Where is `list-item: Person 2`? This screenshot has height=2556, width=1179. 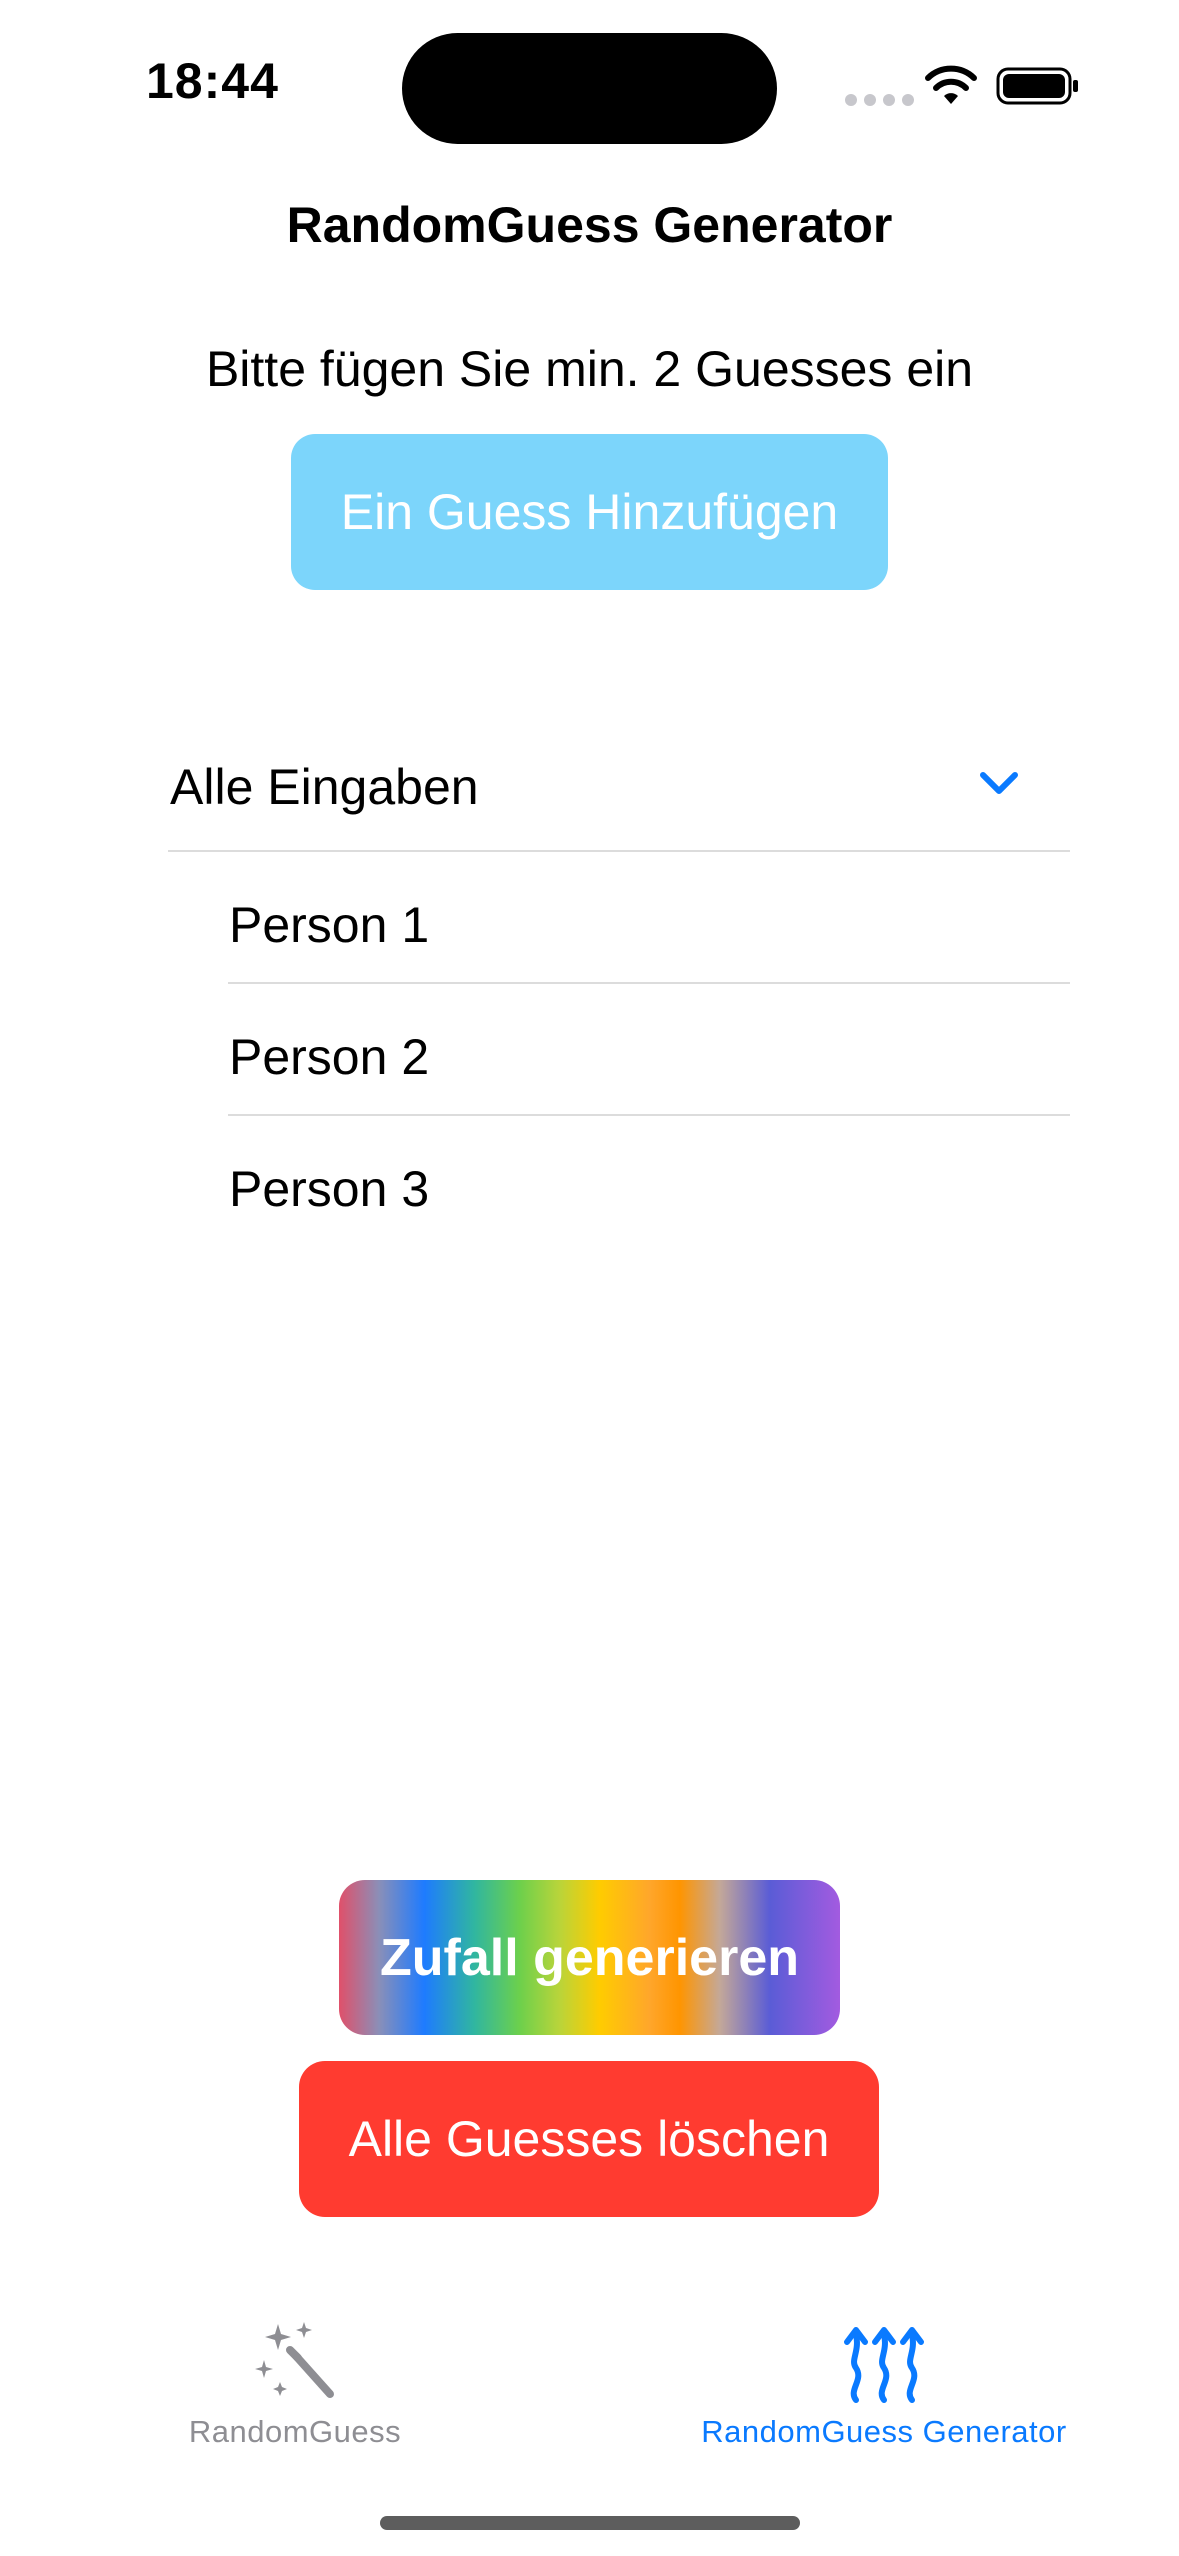
list-item: Person 2 is located at coordinates (649, 1050).